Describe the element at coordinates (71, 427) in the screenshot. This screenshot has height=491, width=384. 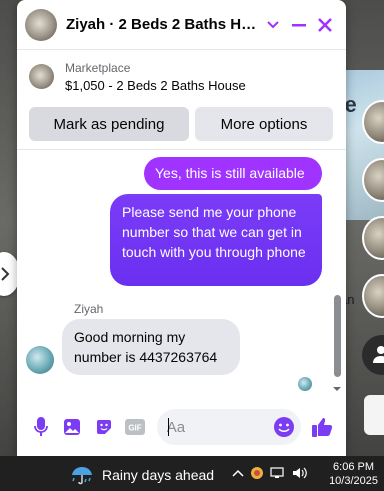
I see `photo-icon` at that location.